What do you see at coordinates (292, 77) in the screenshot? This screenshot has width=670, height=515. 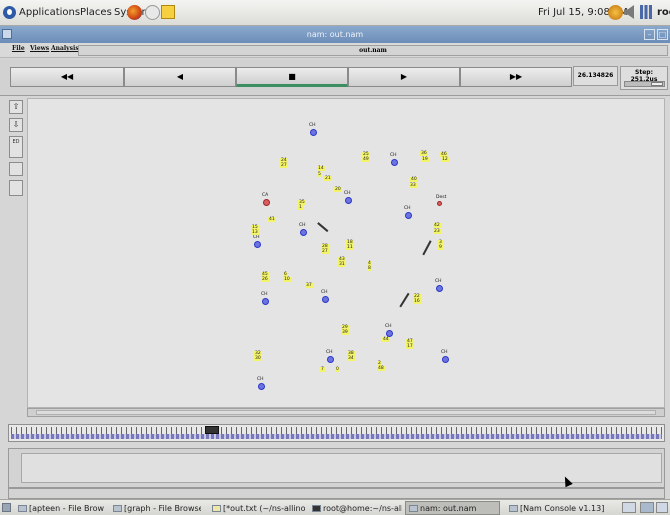 I see `stop-button: ■` at bounding box center [292, 77].